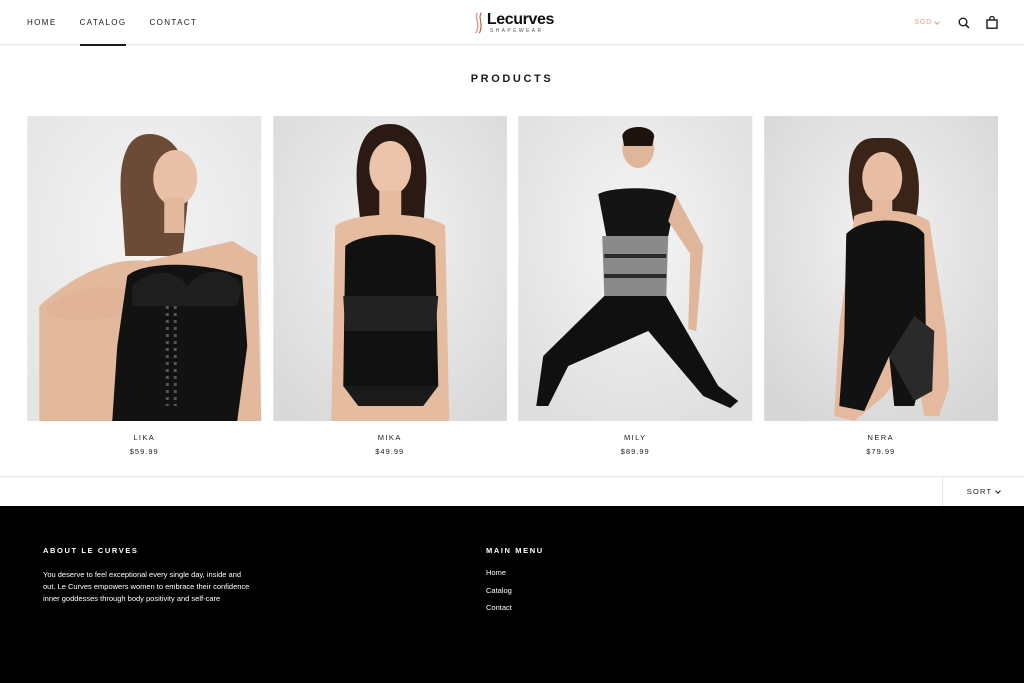 This screenshot has width=1024, height=683. I want to click on cart-icon, so click(992, 22).